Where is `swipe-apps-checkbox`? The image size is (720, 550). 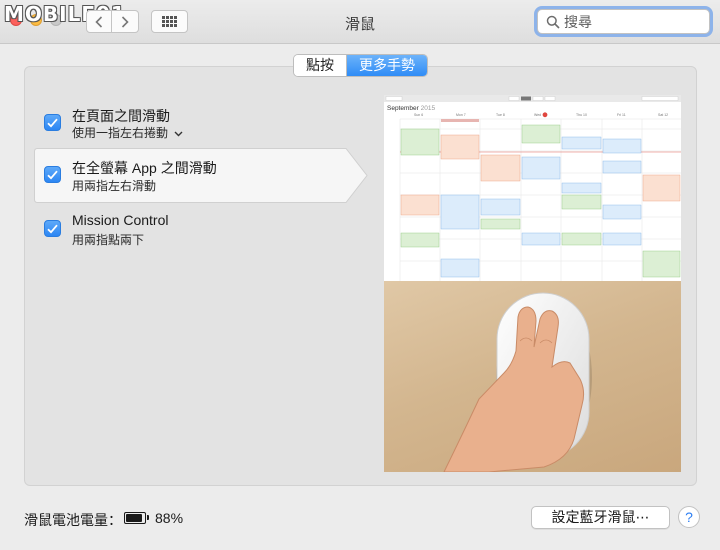 swipe-apps-checkbox is located at coordinates (52, 174).